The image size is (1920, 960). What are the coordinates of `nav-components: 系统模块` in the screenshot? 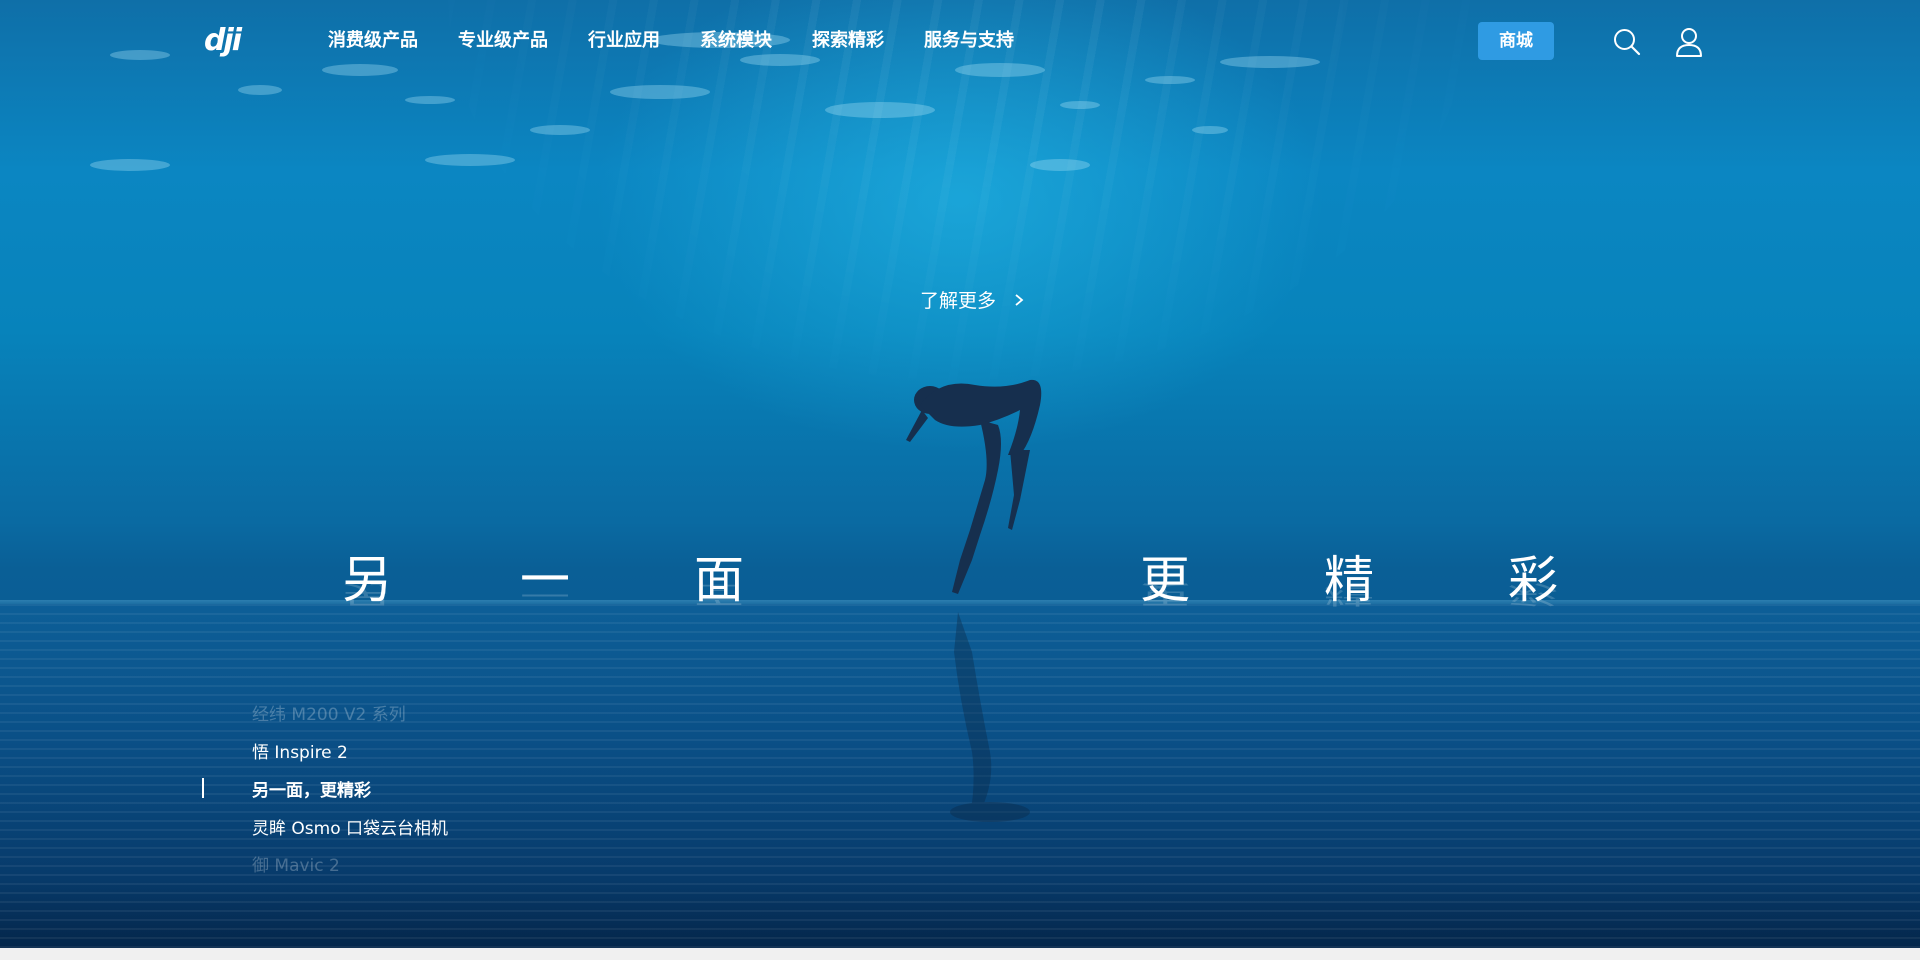 It's located at (736, 41).